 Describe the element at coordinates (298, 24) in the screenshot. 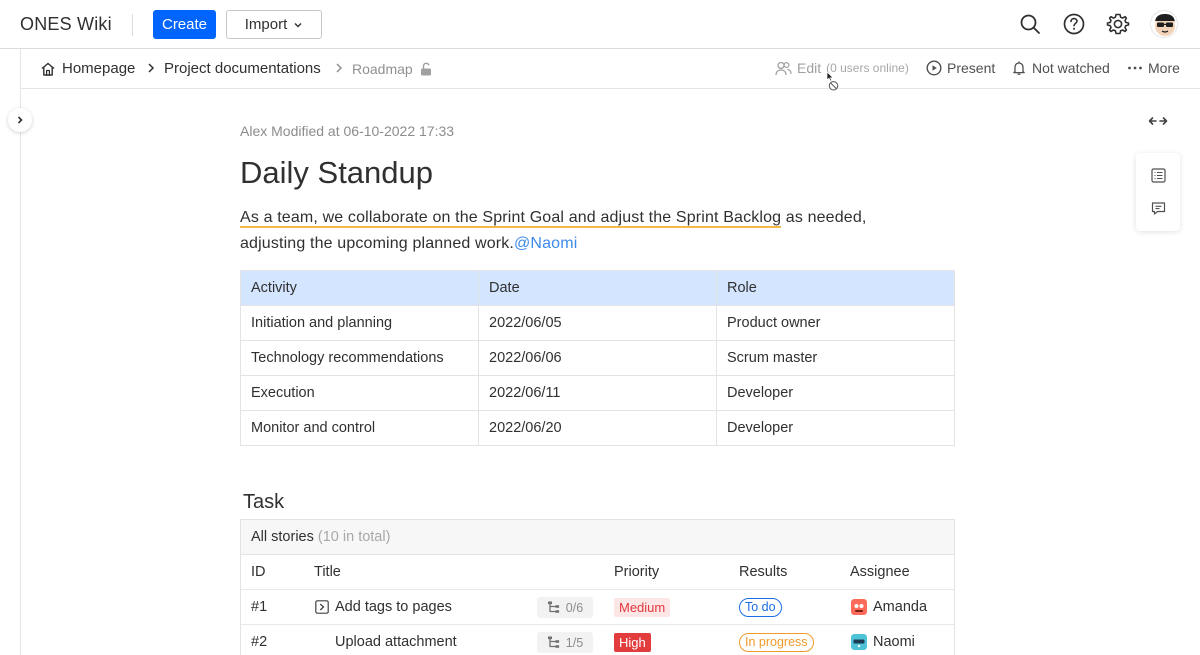

I see `chevron-down-icon` at that location.